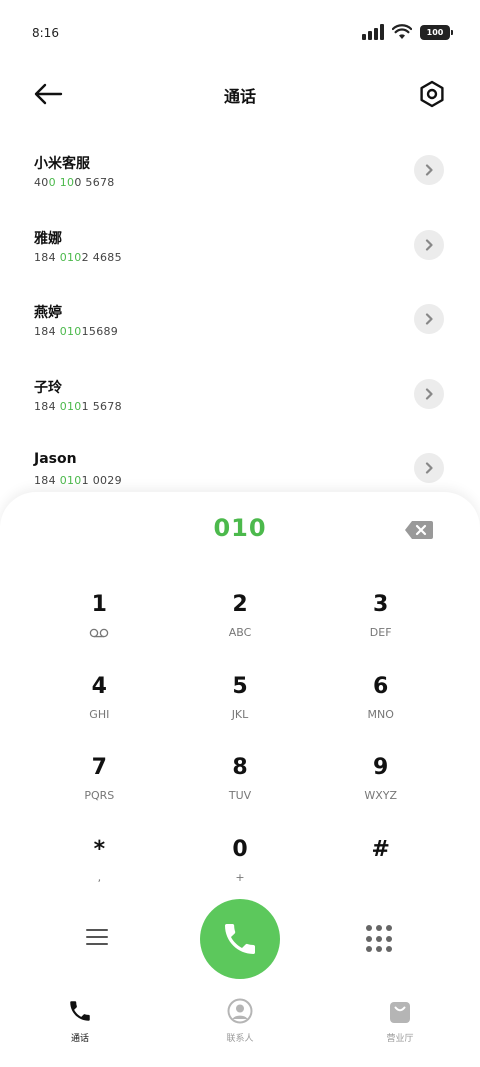 The width and height of the screenshot is (480, 1067). Describe the element at coordinates (402, 31) in the screenshot. I see `wifi-icon` at that location.